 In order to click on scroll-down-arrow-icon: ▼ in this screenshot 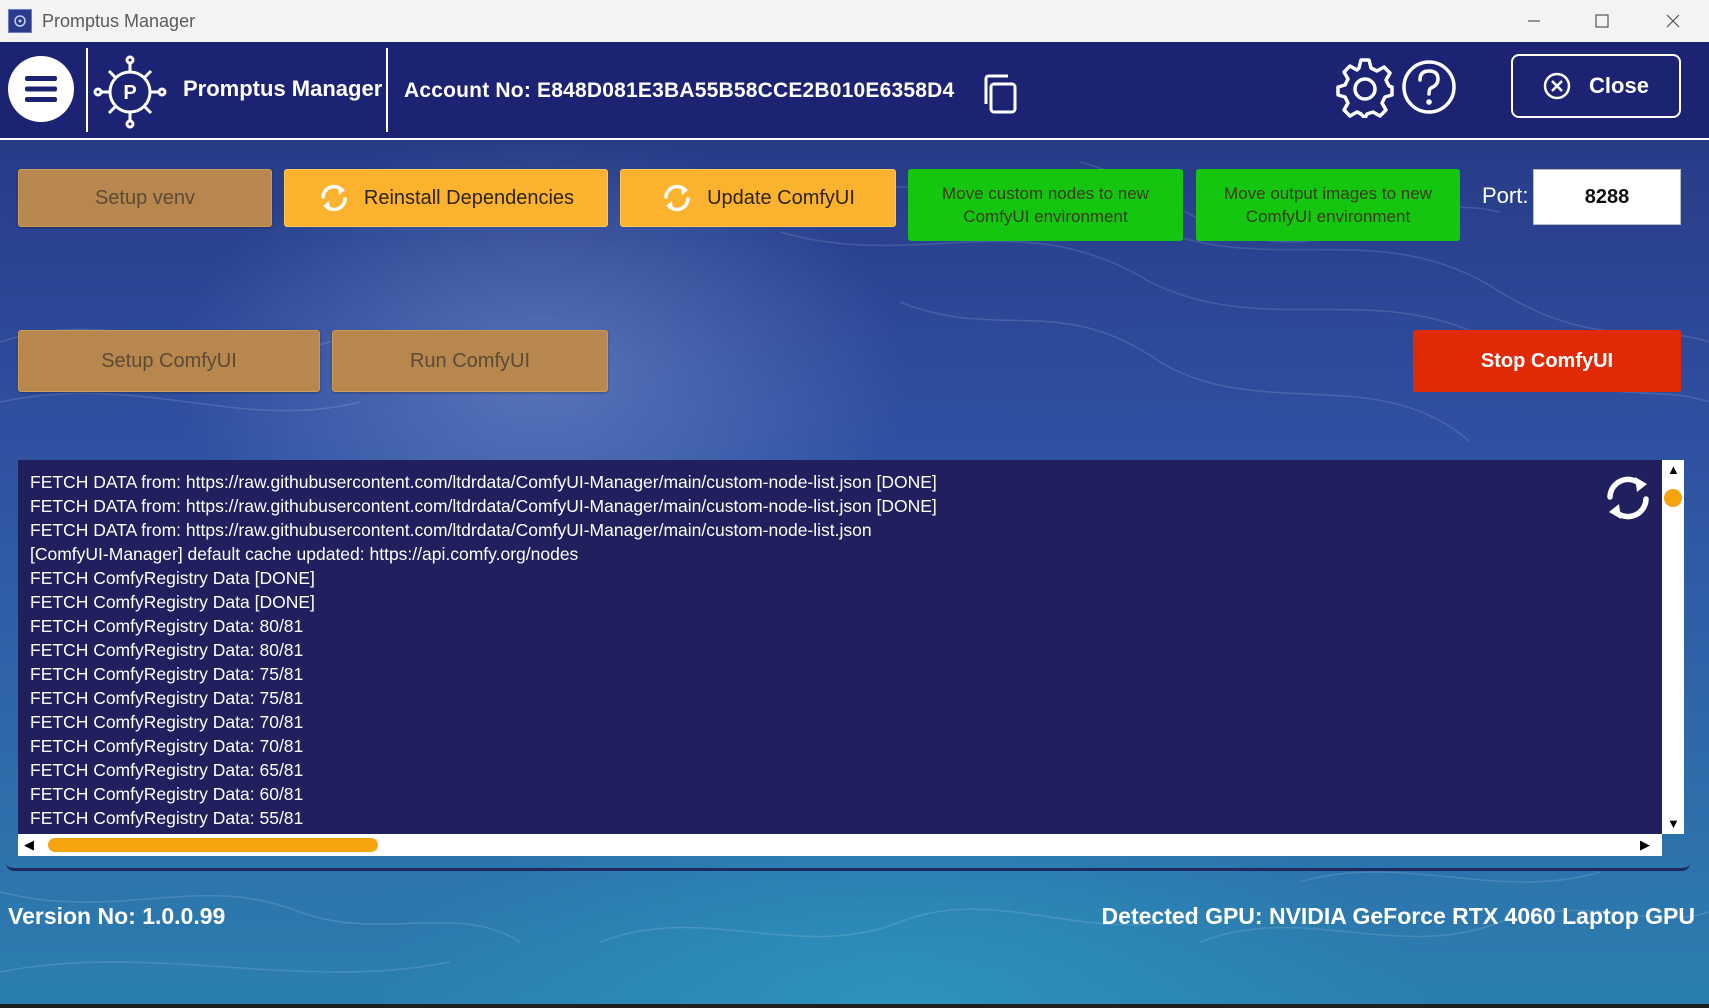, I will do `click(1673, 823)`.